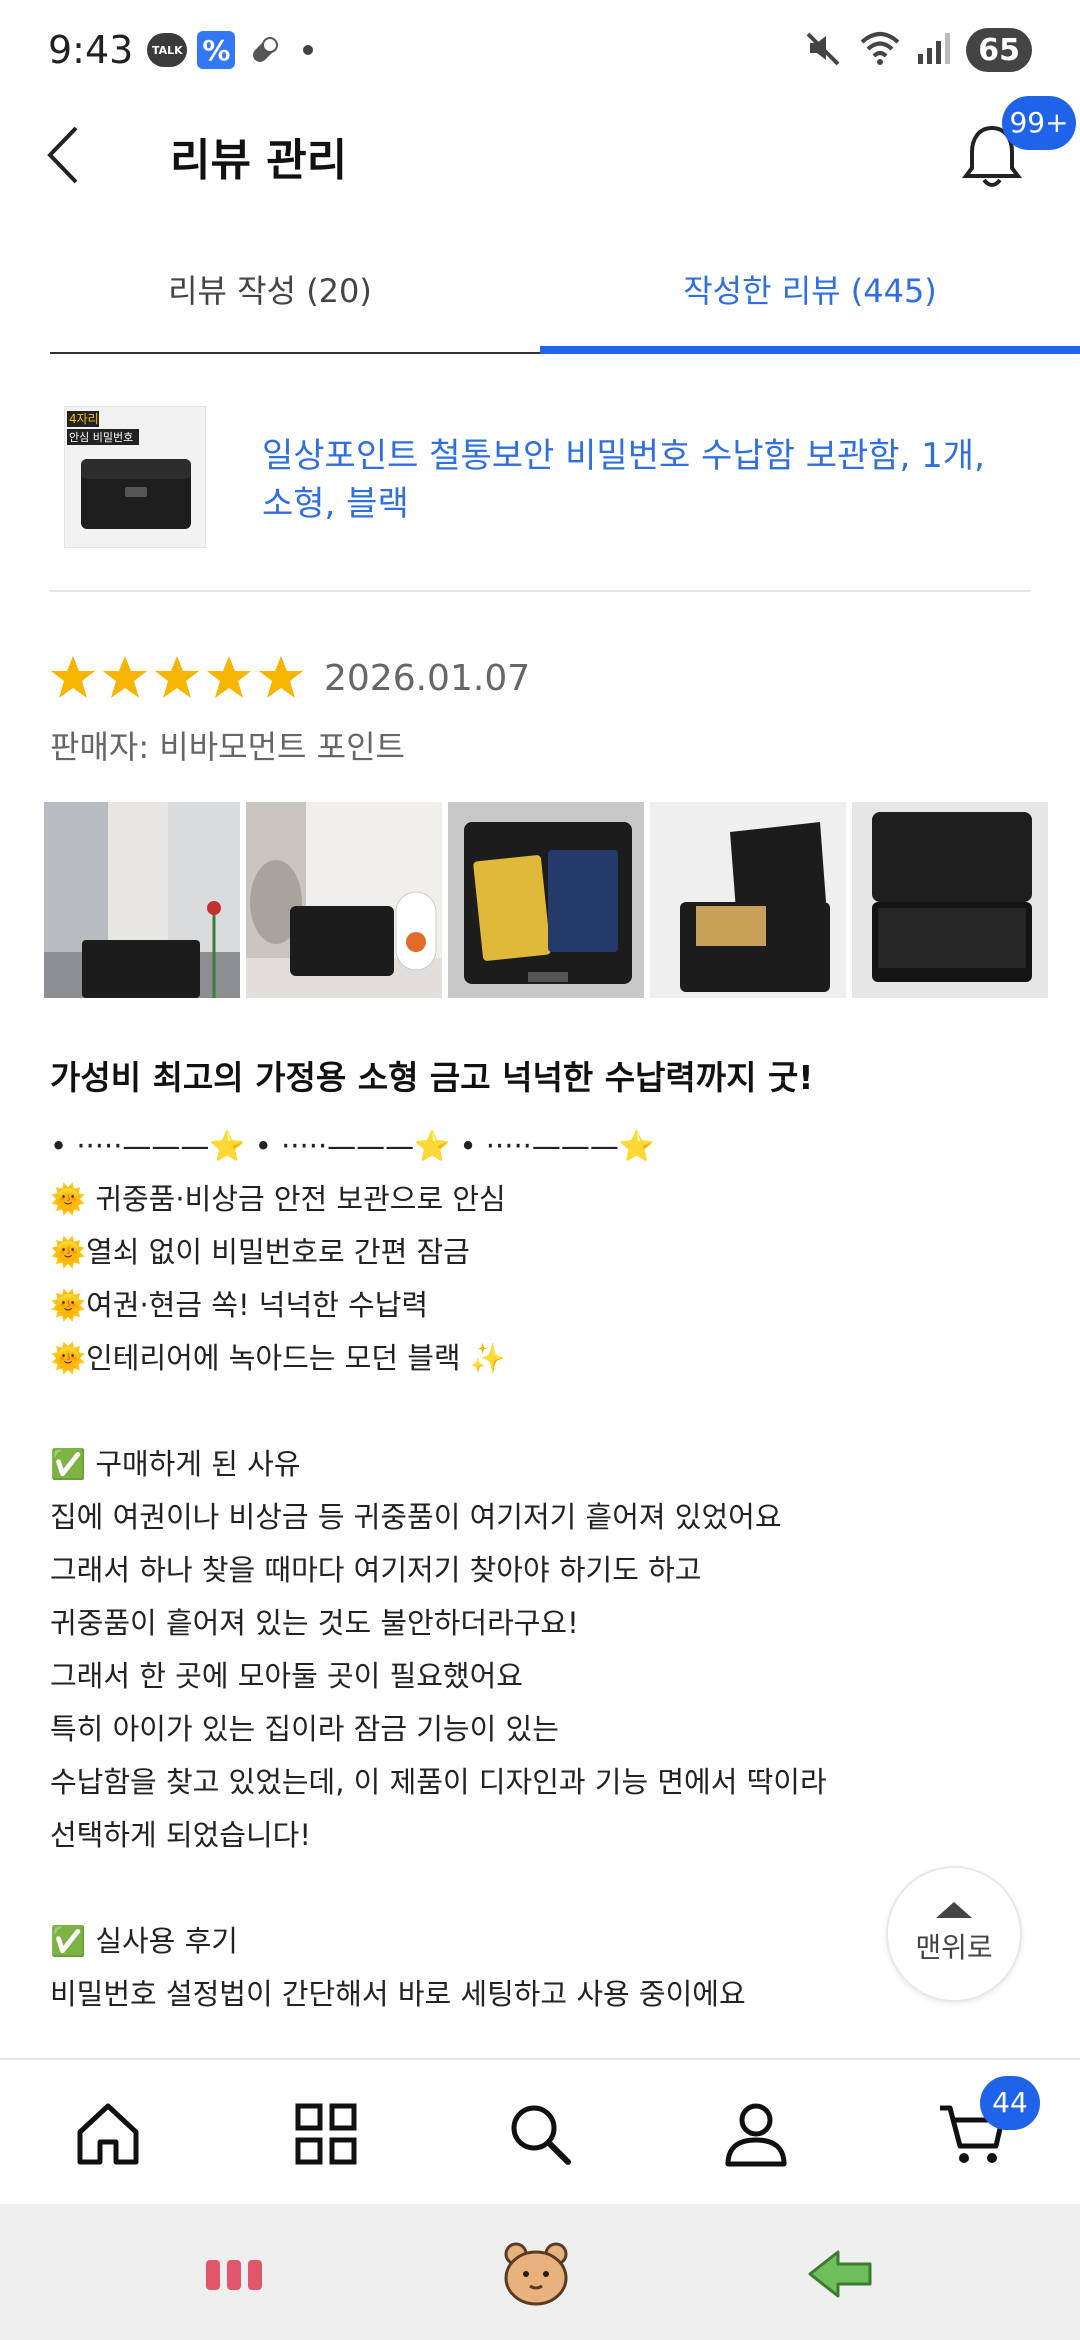 Image resolution: width=1080 pixels, height=2340 pixels. What do you see at coordinates (314, 1623) in the screenshot?
I see `review-line: 귀중품이 흩어져 있는 것도 불안하더라구요!` at bounding box center [314, 1623].